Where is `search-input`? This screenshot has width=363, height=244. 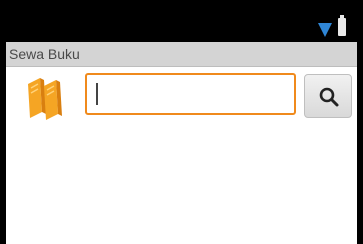
search-input is located at coordinates (190, 94).